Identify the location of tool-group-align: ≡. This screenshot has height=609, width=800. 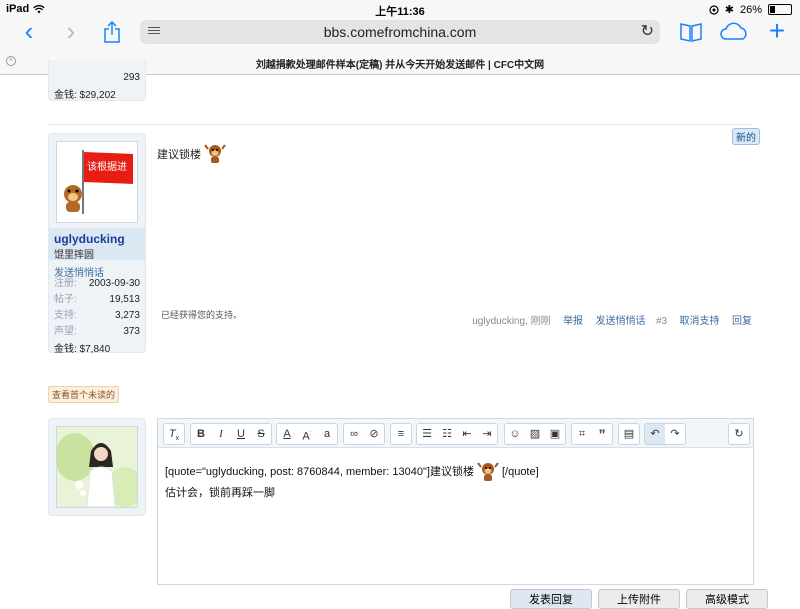
(401, 434).